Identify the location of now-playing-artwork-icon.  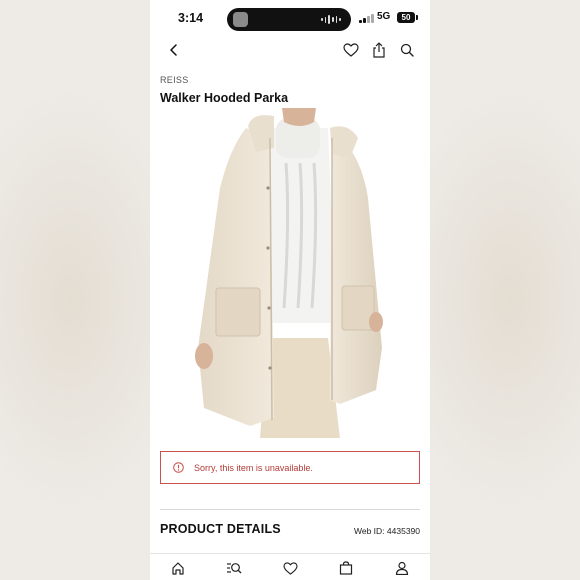
(240, 19).